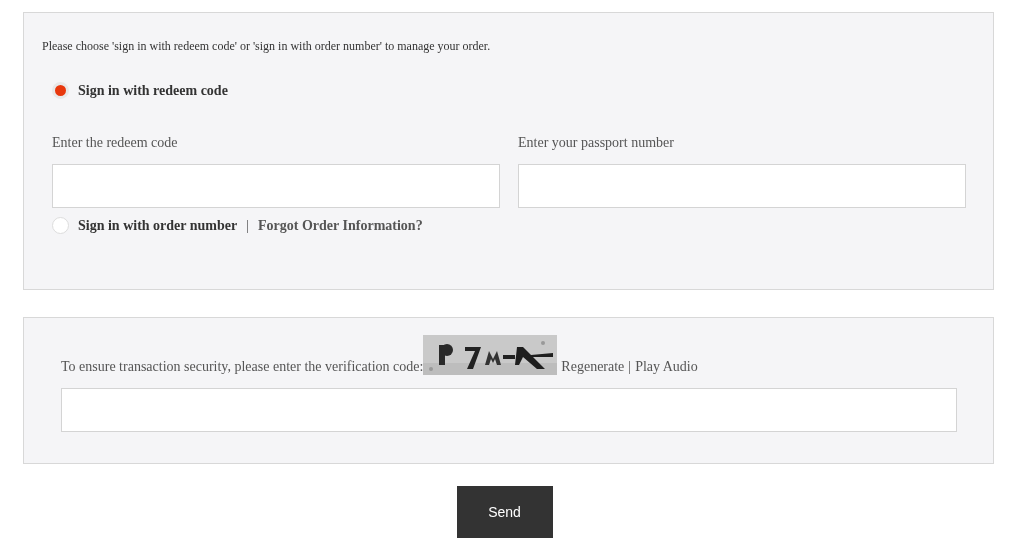  I want to click on captcha-link: Regenerate, so click(593, 367).